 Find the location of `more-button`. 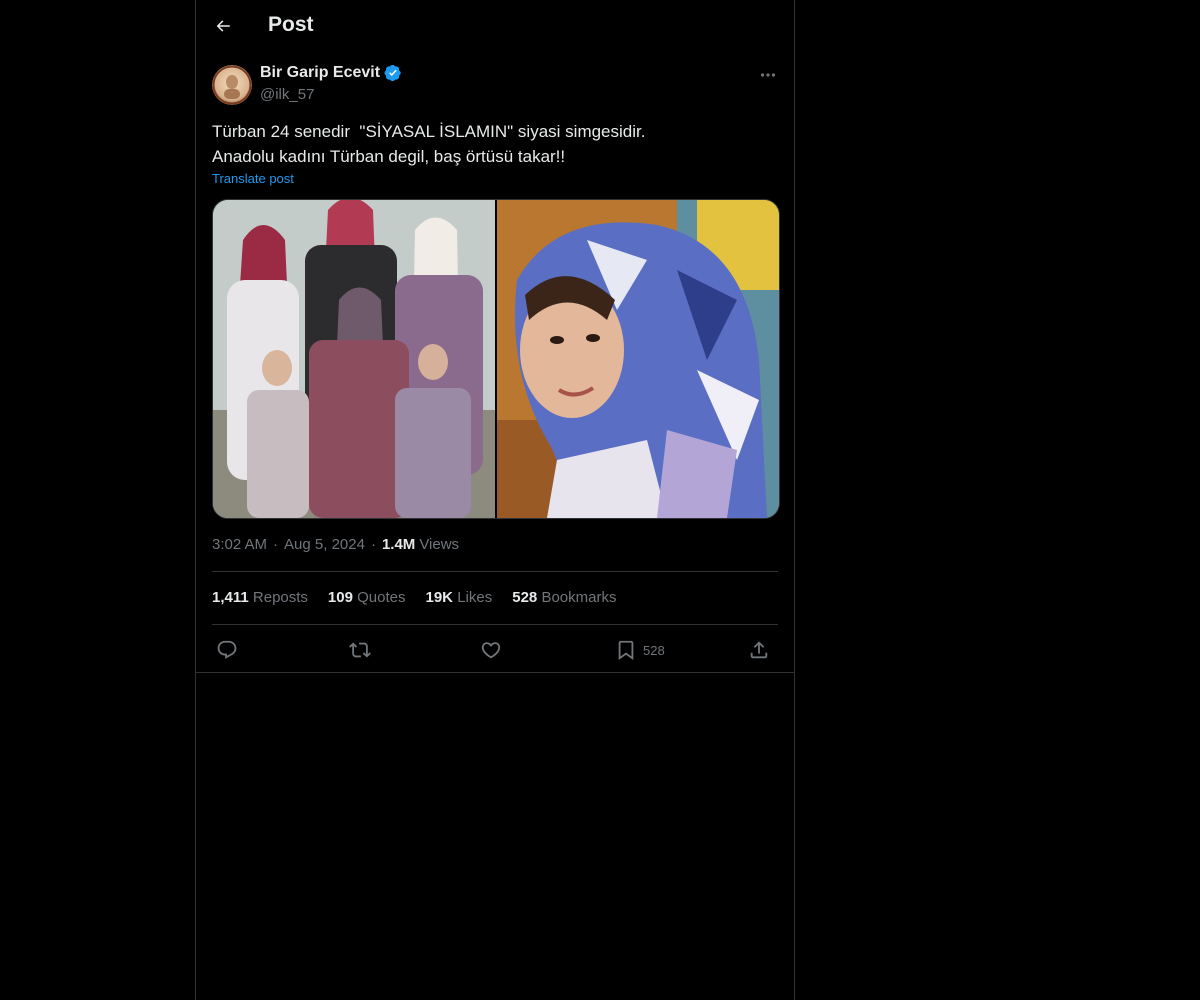

more-button is located at coordinates (768, 75).